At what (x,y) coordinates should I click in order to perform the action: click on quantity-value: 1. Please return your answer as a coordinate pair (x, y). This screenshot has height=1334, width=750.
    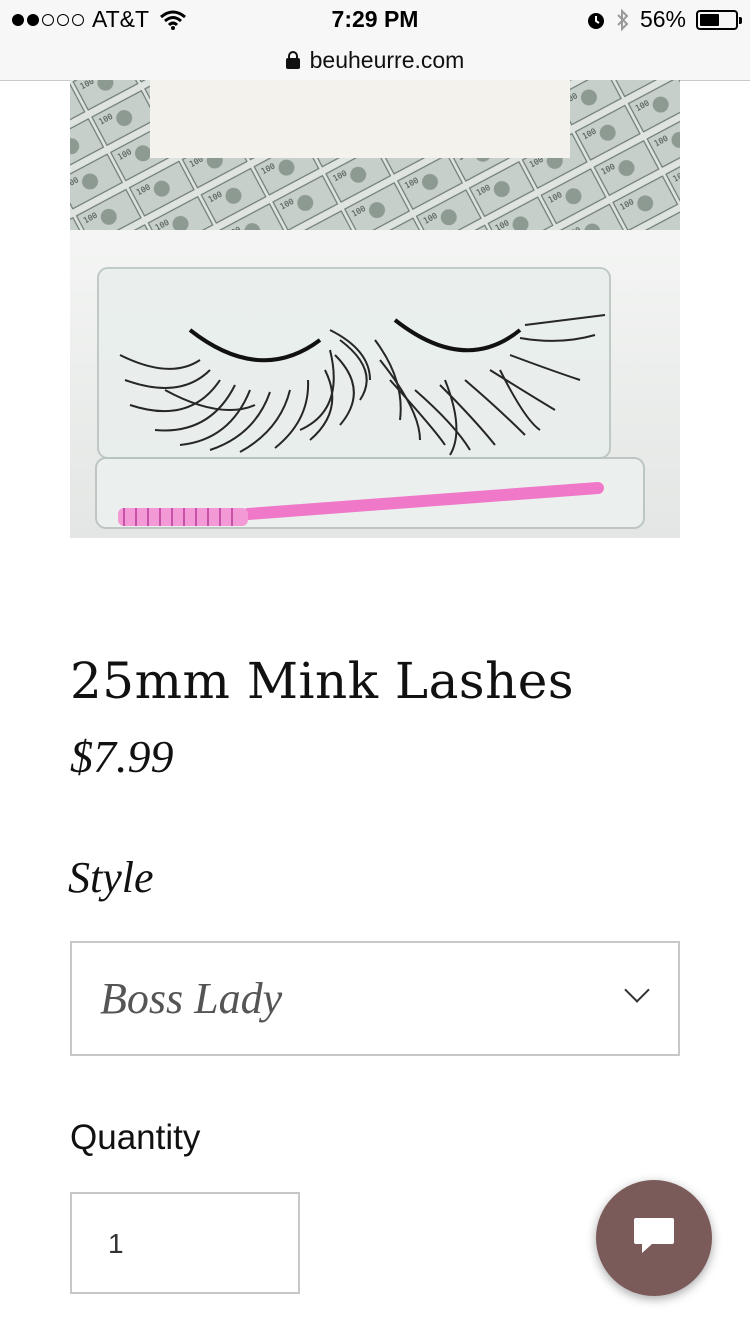
    Looking at the image, I should click on (116, 1243).